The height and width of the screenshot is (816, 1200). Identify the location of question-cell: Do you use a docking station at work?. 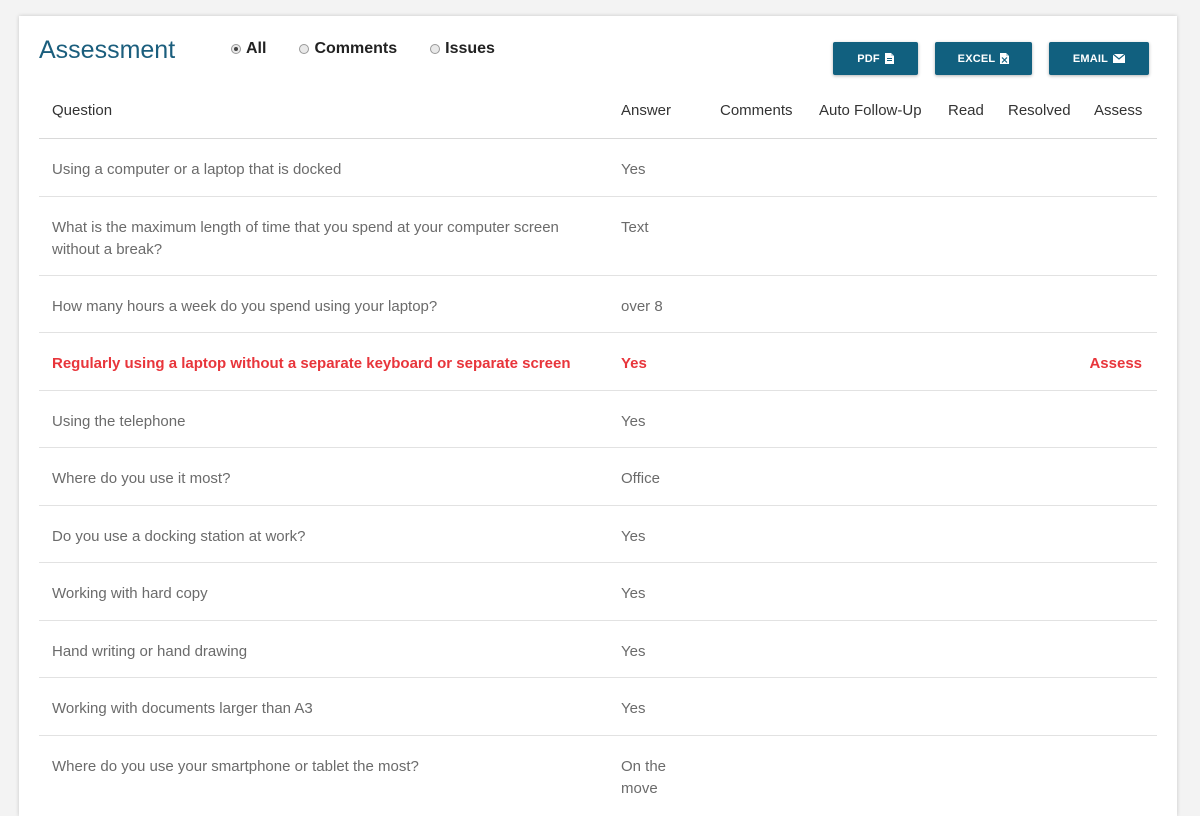
(179, 536).